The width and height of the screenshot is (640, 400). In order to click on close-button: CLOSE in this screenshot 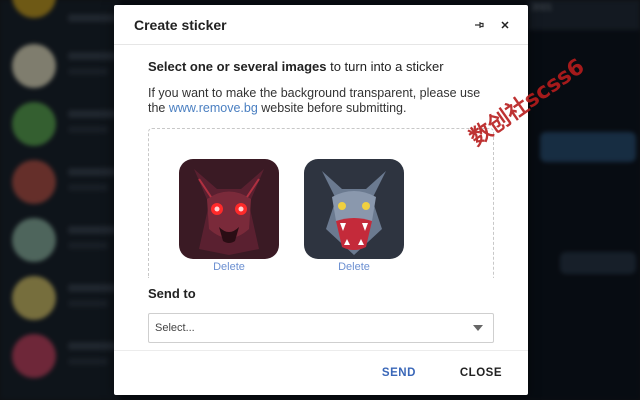, I will do `click(481, 373)`.